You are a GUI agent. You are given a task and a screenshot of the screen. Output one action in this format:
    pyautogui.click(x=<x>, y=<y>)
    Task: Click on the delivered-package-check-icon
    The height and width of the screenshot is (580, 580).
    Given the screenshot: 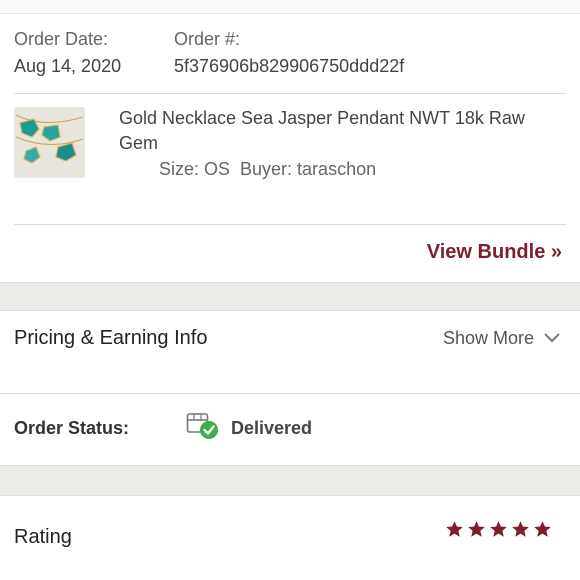 What is the action you would take?
    pyautogui.click(x=202, y=426)
    